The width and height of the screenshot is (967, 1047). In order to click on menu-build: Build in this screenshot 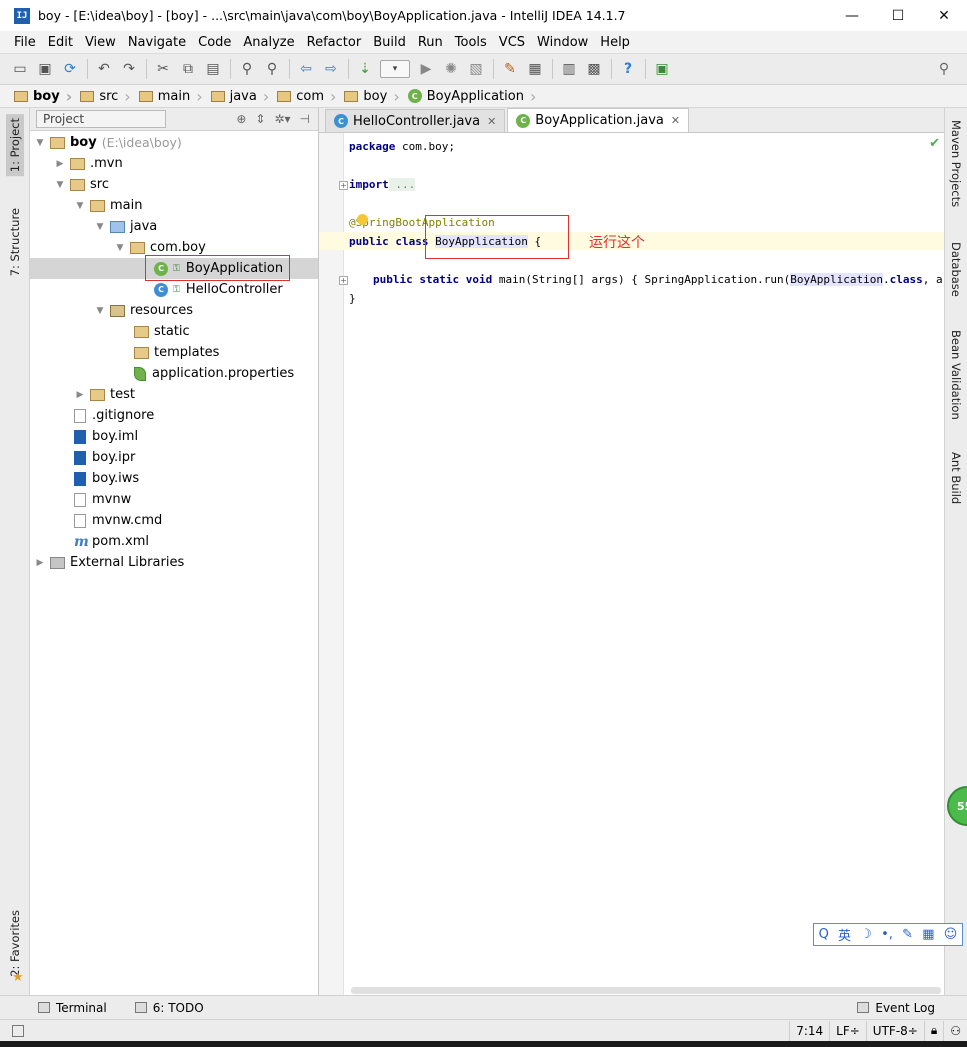, I will do `click(389, 42)`.